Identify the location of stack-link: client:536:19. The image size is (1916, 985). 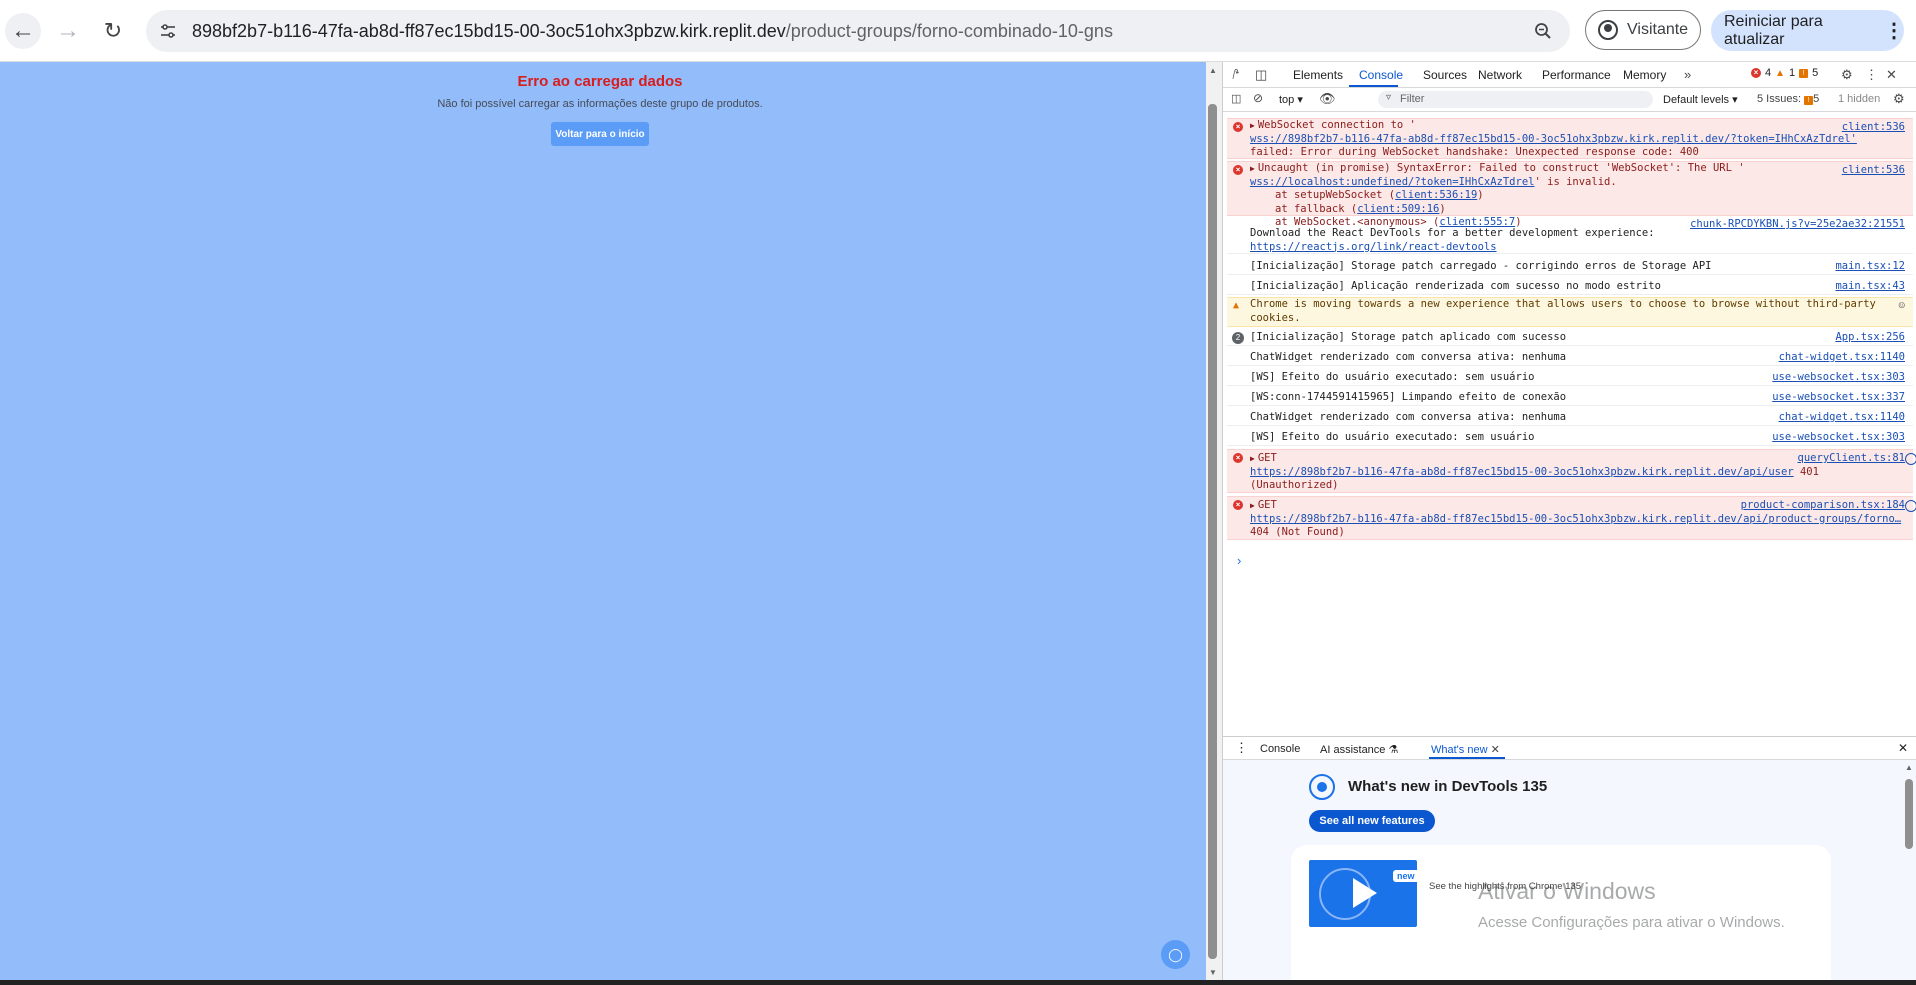
(1436, 195).